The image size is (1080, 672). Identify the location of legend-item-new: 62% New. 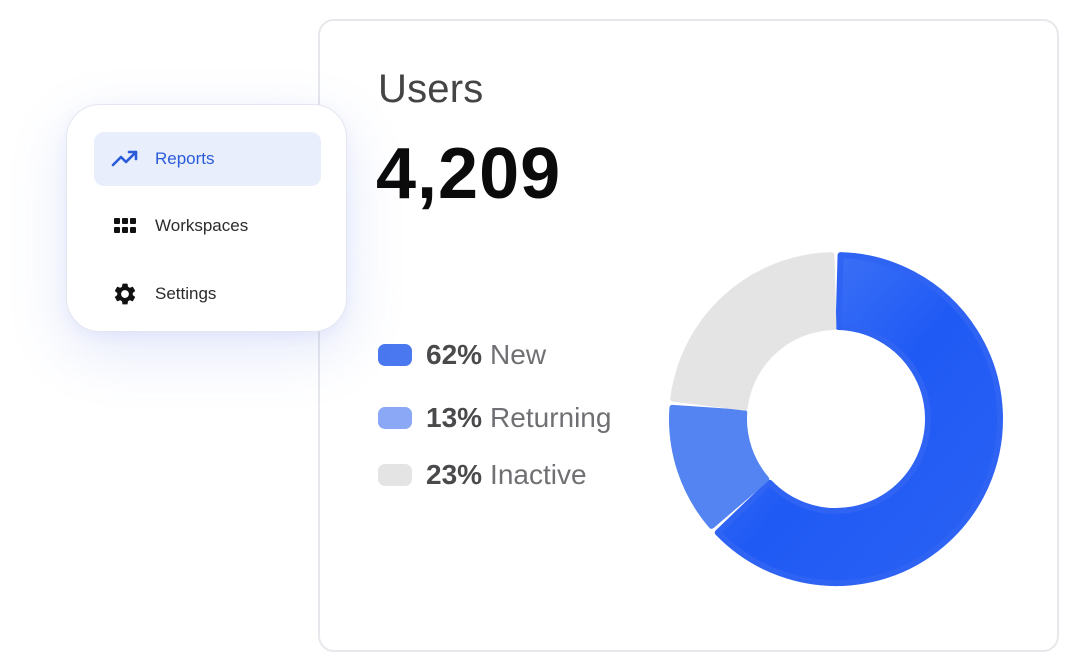
(462, 355).